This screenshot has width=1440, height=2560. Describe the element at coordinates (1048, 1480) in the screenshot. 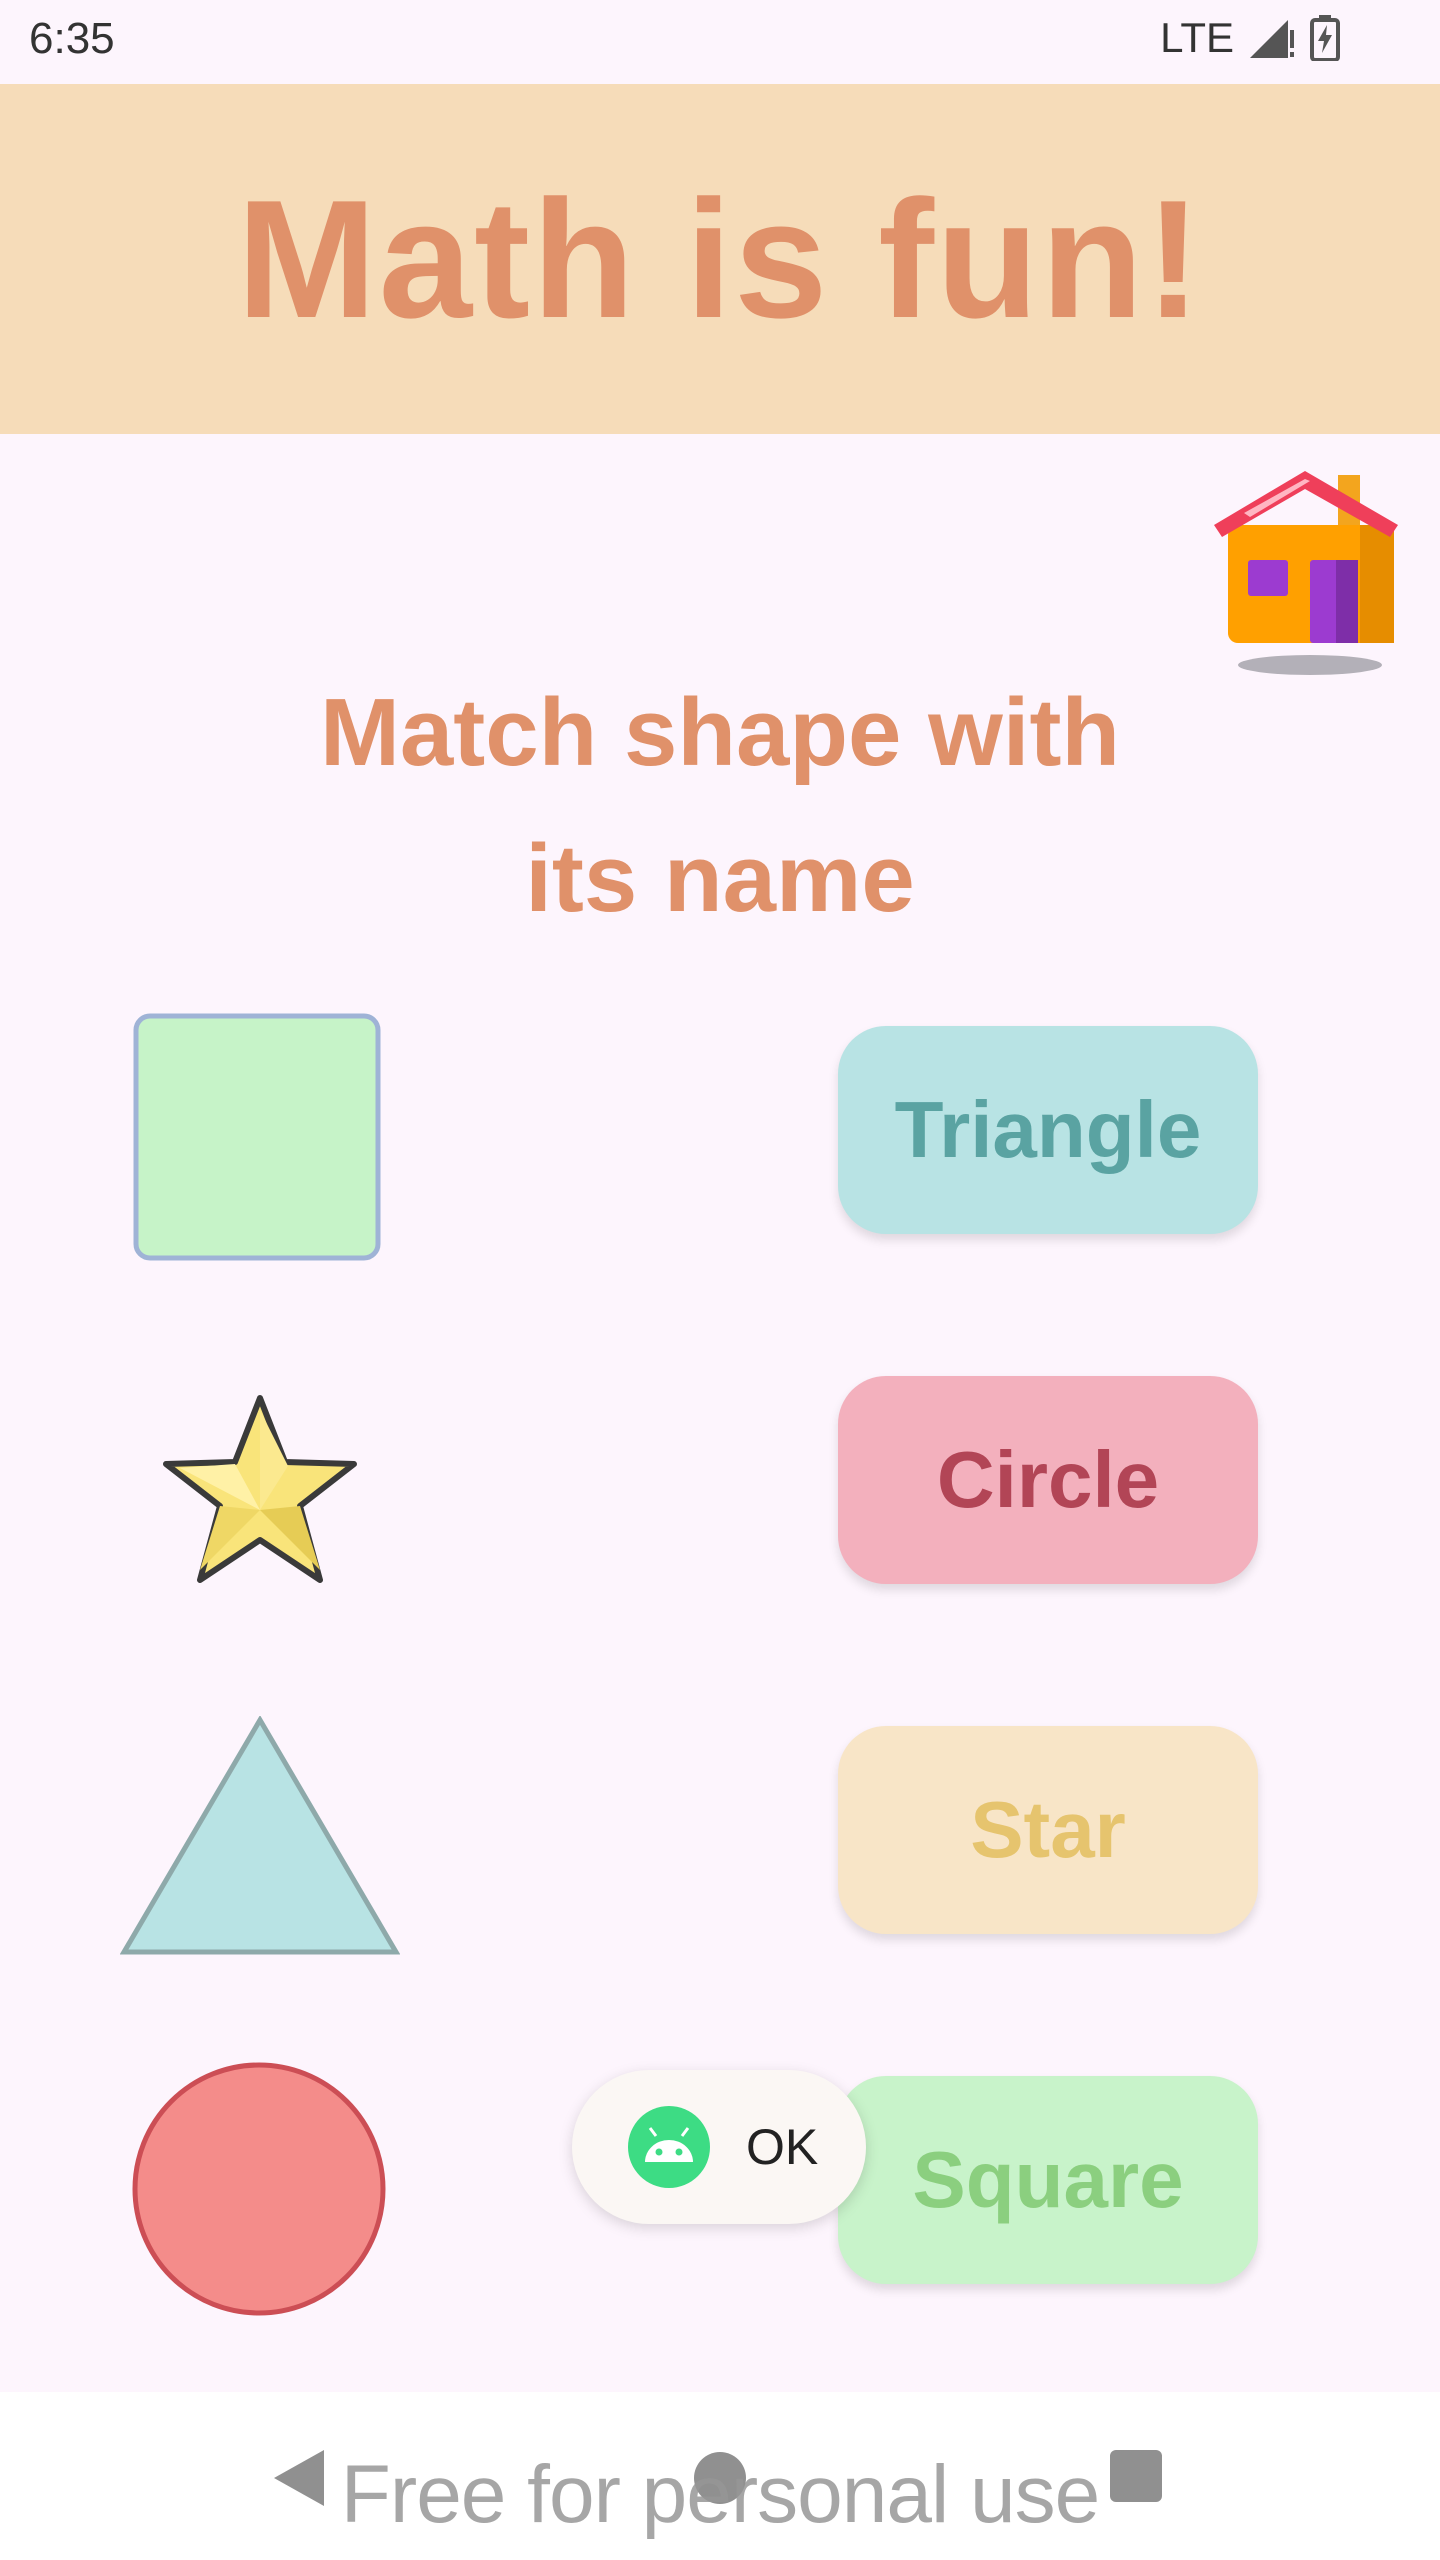

I see `circle-name-button: Circle` at that location.